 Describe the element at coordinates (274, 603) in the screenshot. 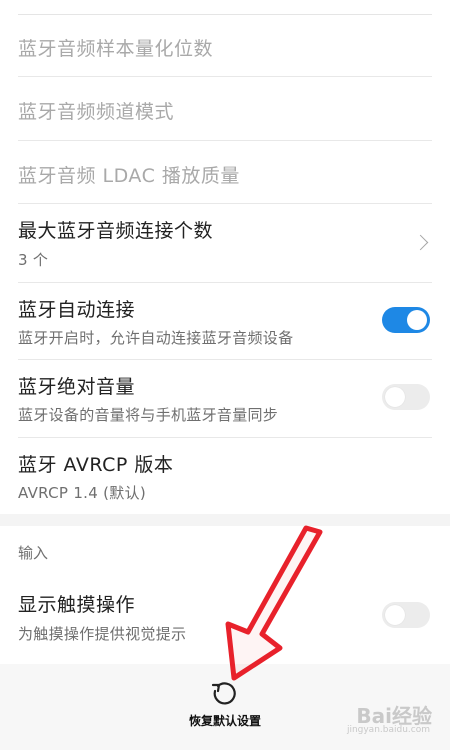

I see `annotation-arrow` at that location.